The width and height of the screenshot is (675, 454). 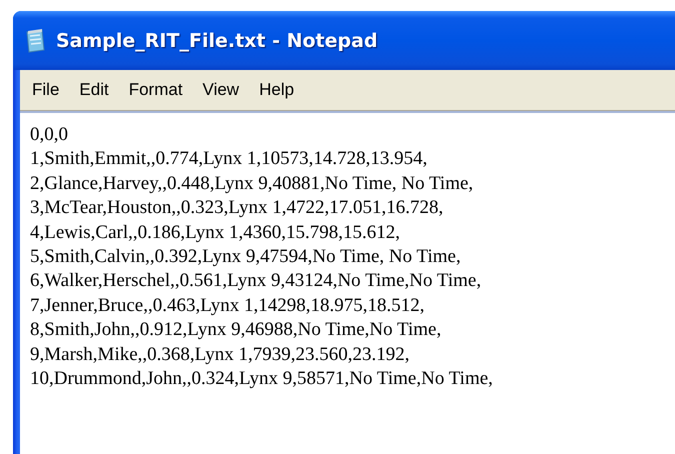 I want to click on window-title: Sample_RIT_File.txt - Notepad, so click(x=217, y=41).